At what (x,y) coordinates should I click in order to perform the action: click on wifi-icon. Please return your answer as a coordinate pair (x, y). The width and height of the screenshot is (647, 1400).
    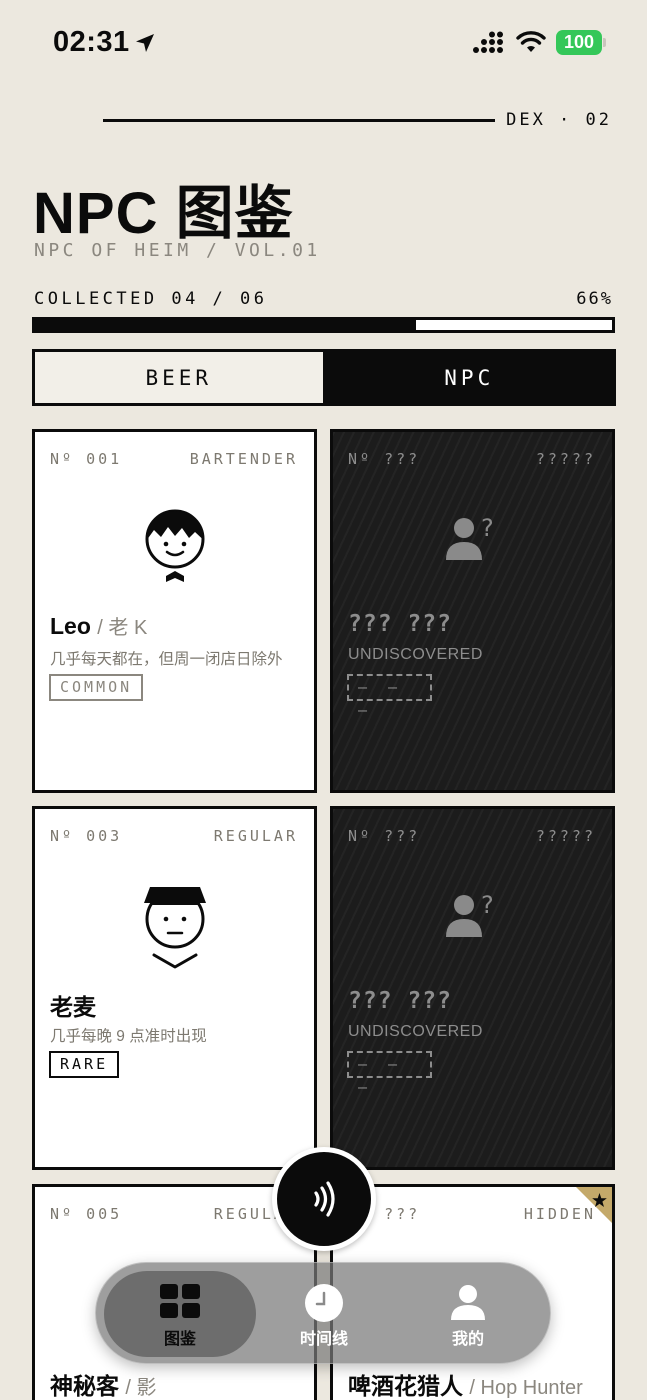
    Looking at the image, I should click on (531, 41).